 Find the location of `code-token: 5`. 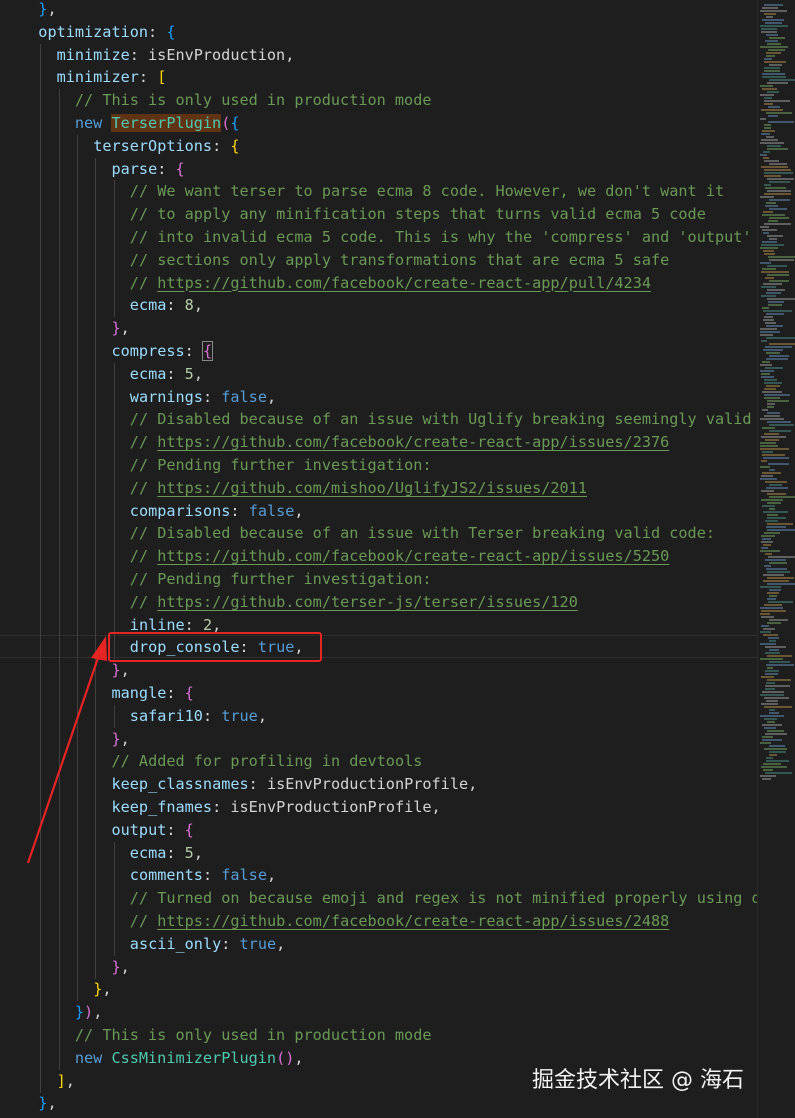

code-token: 5 is located at coordinates (189, 373).